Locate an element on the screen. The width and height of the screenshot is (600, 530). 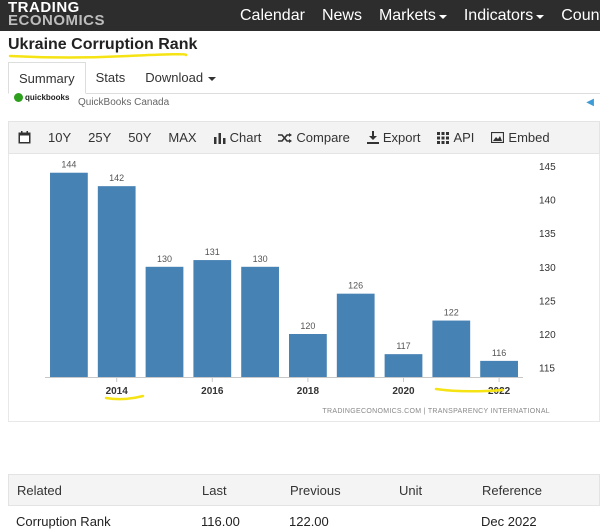
bar-value-label: 122 is located at coordinates (451, 313).